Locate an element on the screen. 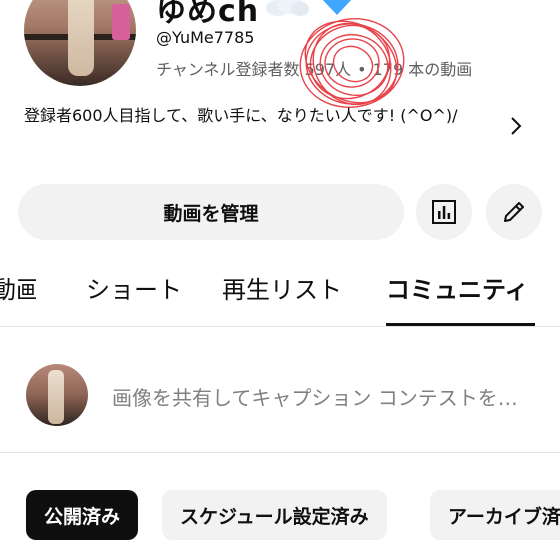  channel-avatar is located at coordinates (80, 43).